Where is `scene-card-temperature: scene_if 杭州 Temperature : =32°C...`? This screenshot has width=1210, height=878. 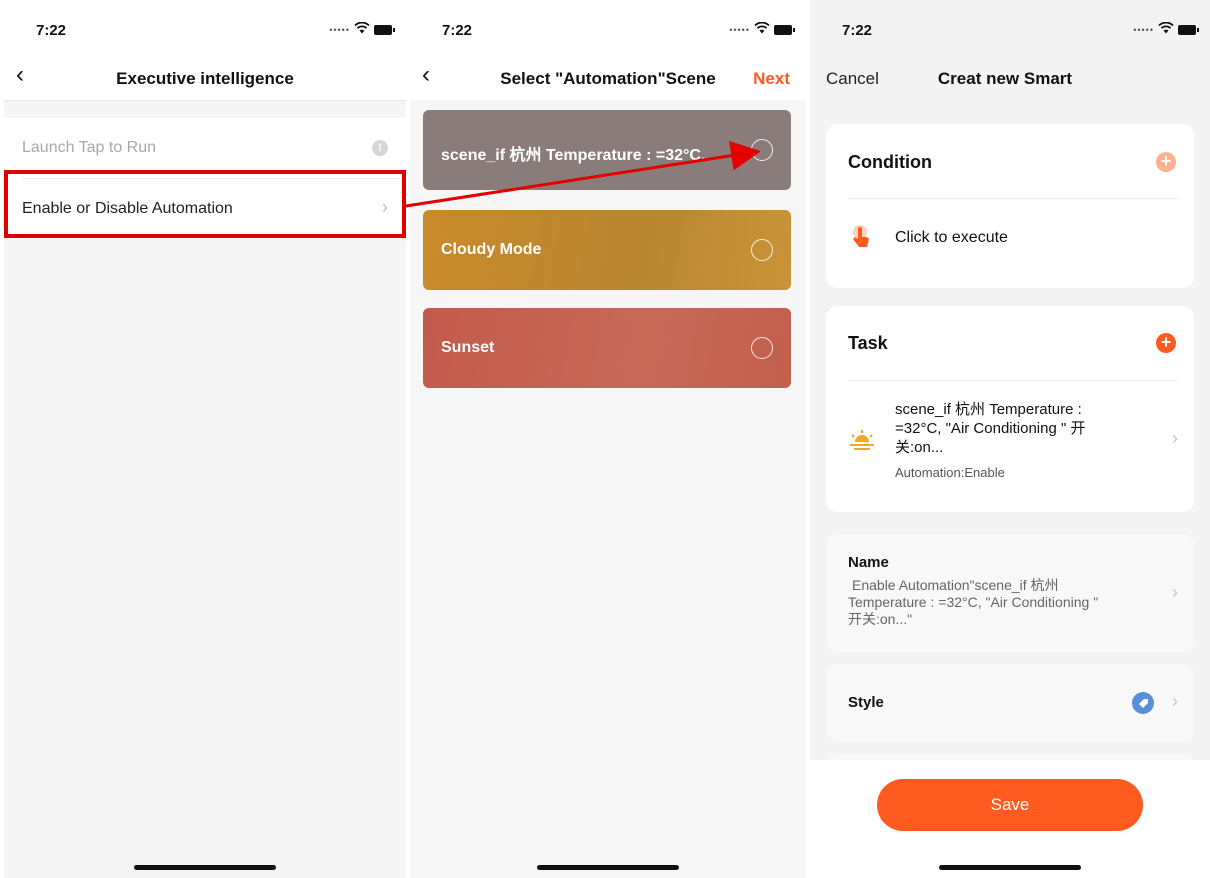 scene-card-temperature: scene_if 杭州 Temperature : =32°C... is located at coordinates (607, 150).